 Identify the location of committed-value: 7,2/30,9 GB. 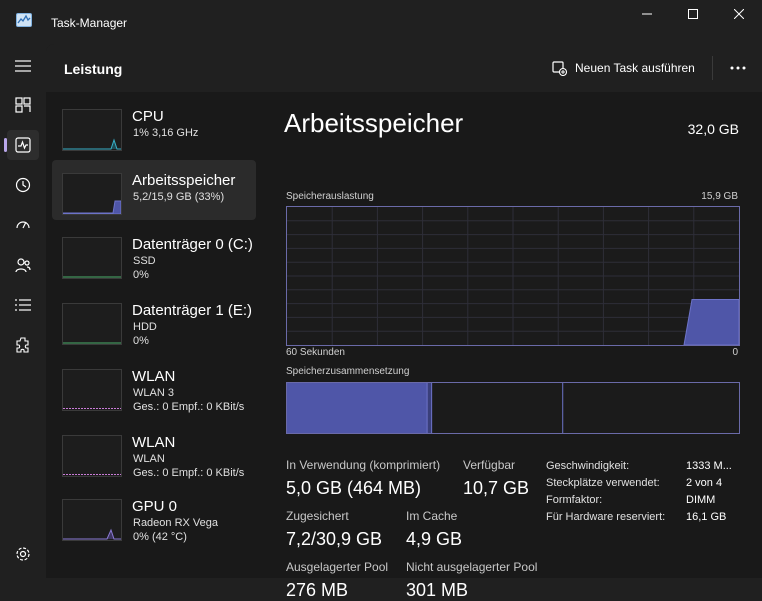
(334, 539).